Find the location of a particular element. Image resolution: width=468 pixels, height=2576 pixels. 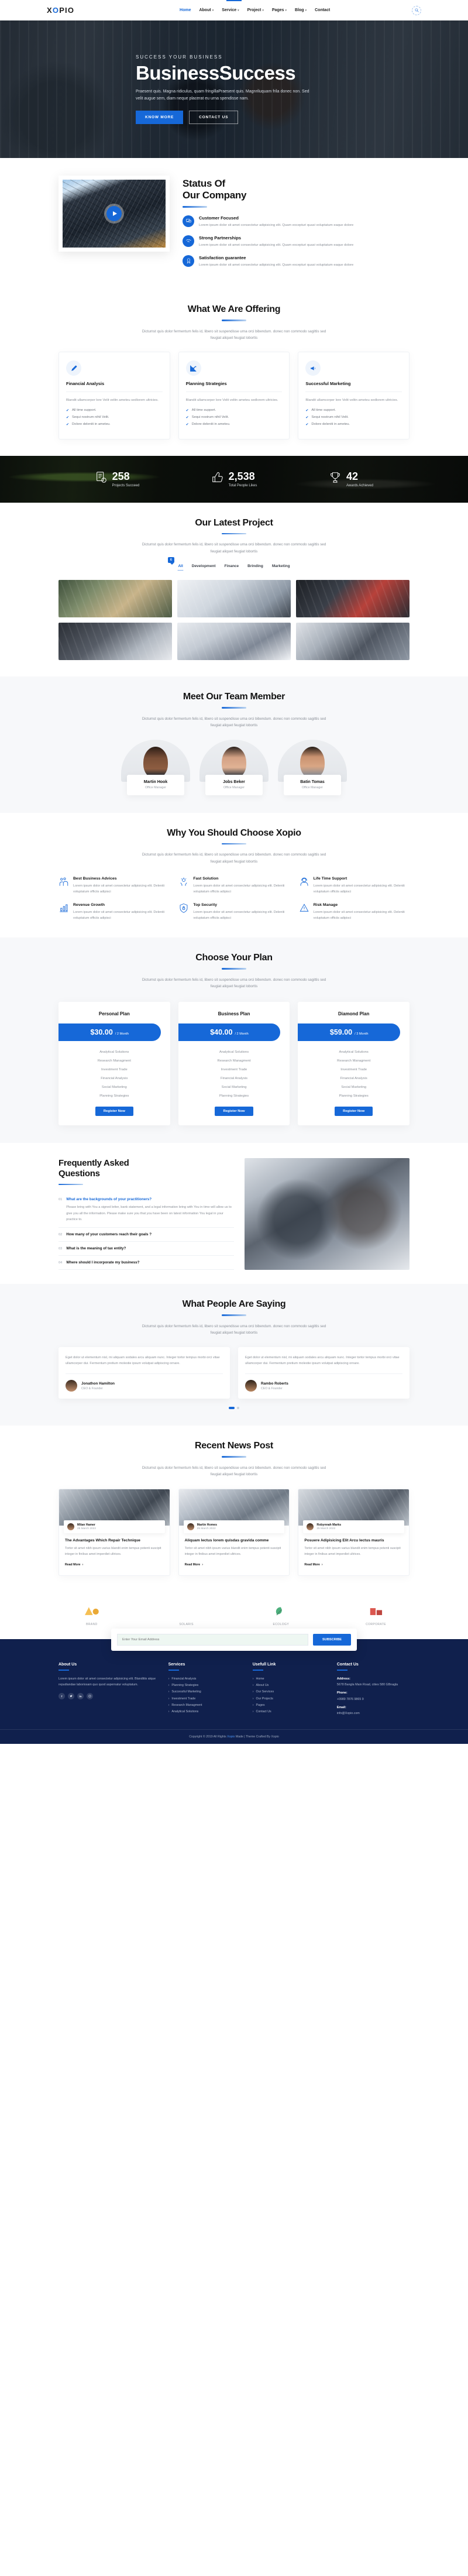

nav-item-about: About ▾ is located at coordinates (206, 10).